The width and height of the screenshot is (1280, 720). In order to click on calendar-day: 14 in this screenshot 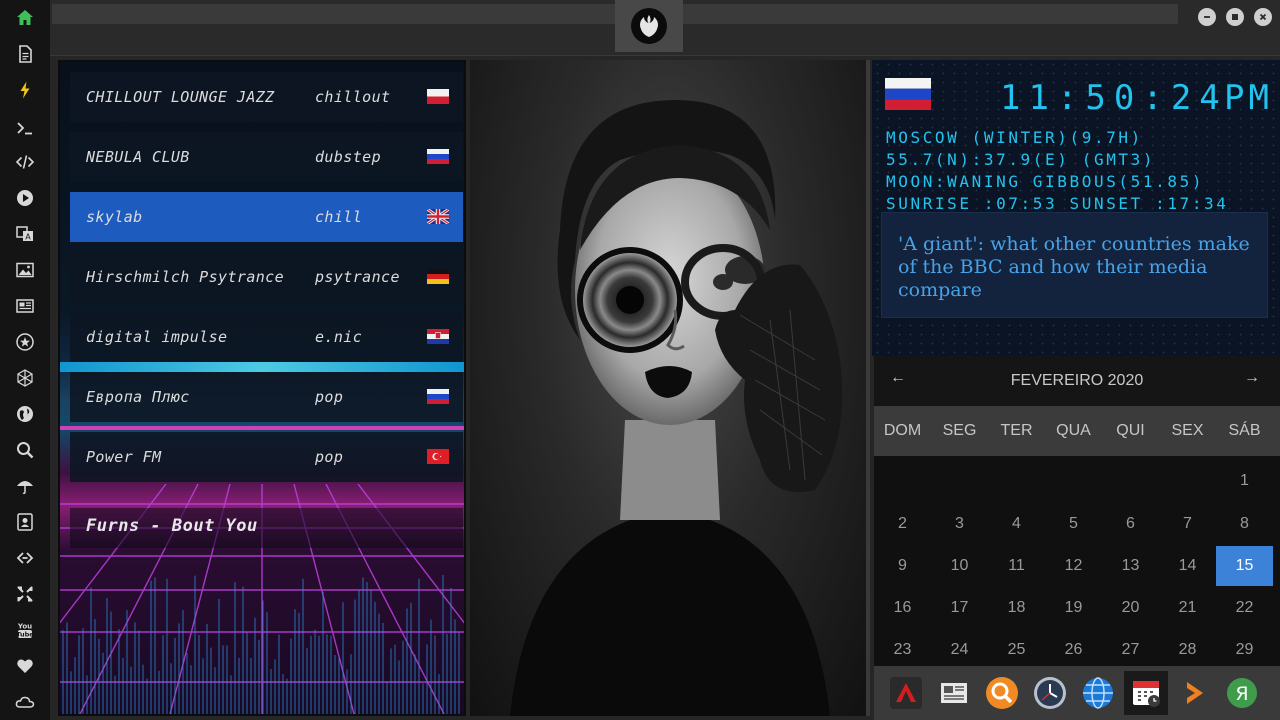, I will do `click(1187, 566)`.